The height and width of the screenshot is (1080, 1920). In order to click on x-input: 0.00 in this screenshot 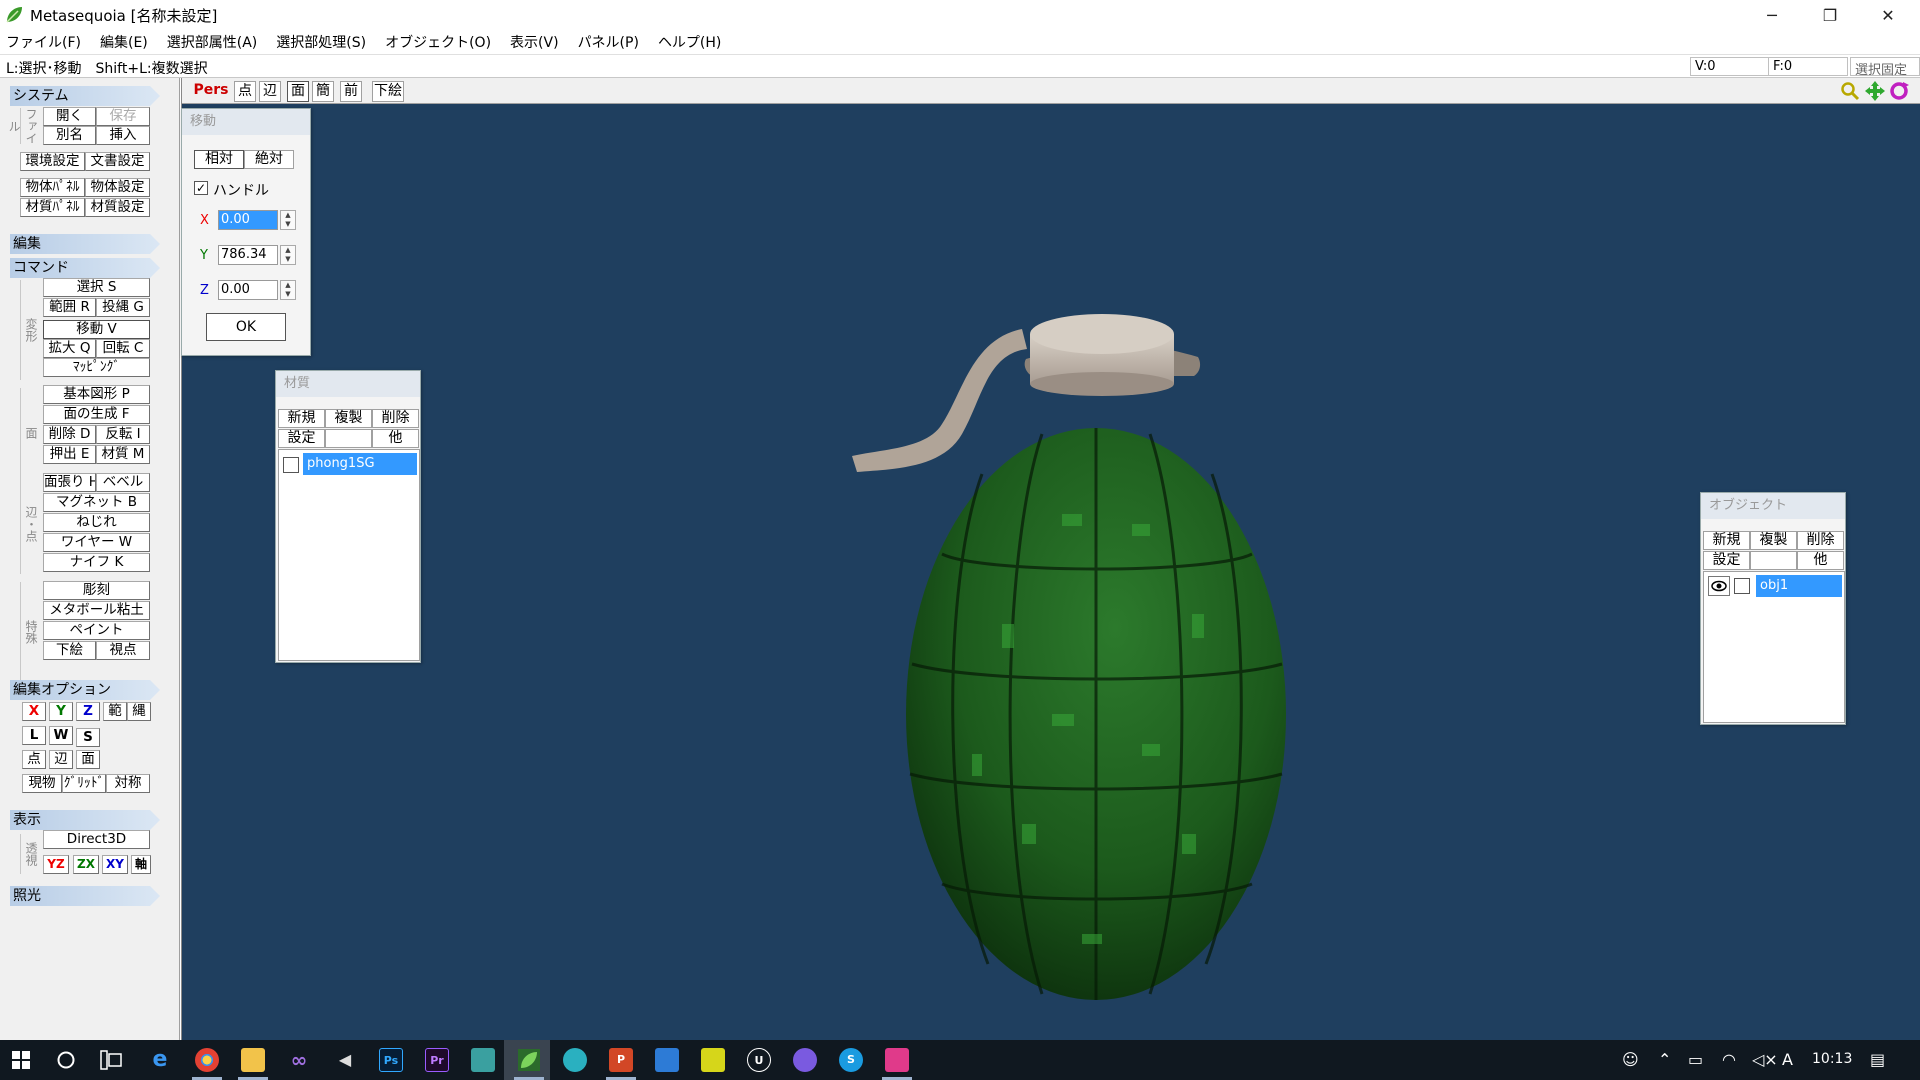, I will do `click(248, 220)`.